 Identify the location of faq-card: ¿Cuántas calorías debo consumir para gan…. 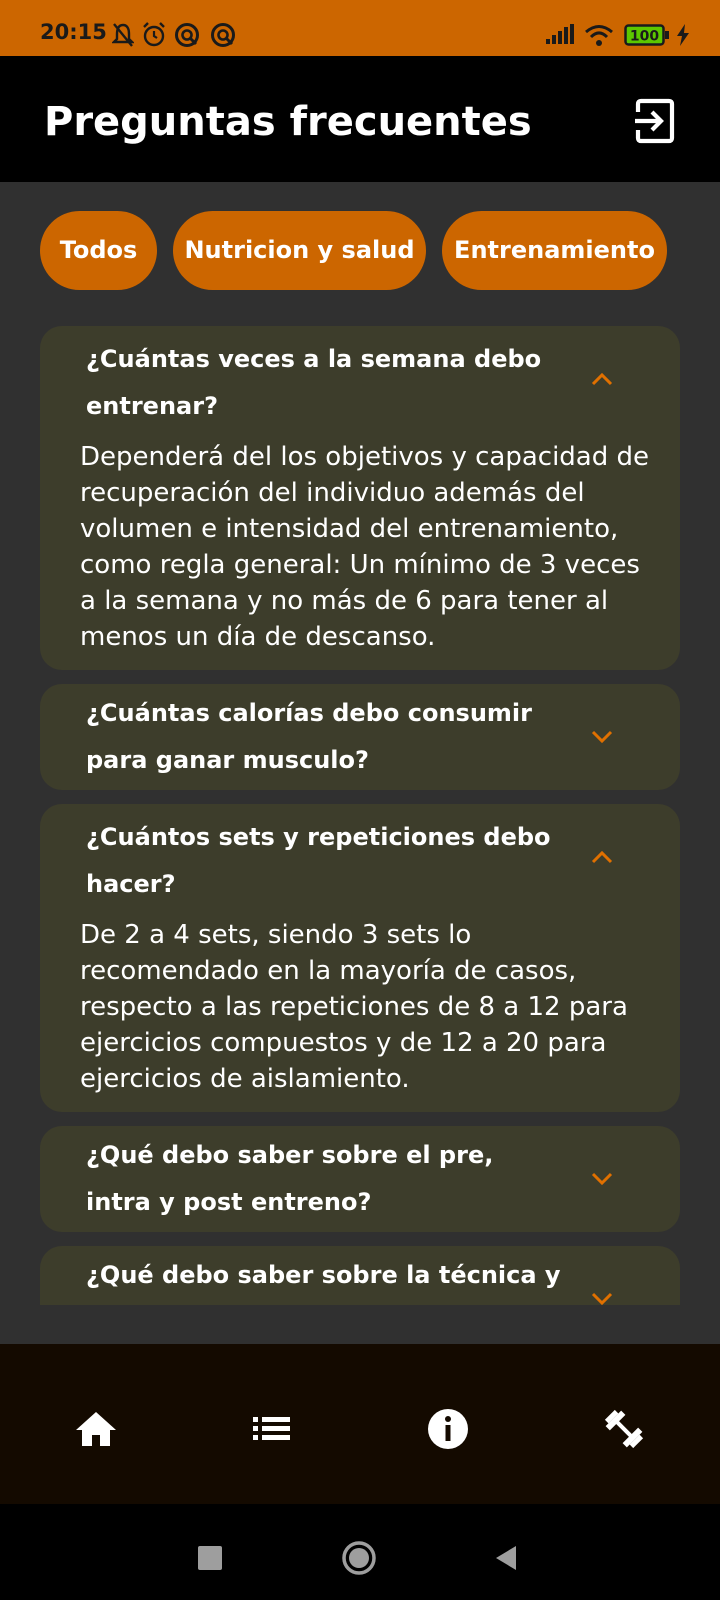
(360, 737).